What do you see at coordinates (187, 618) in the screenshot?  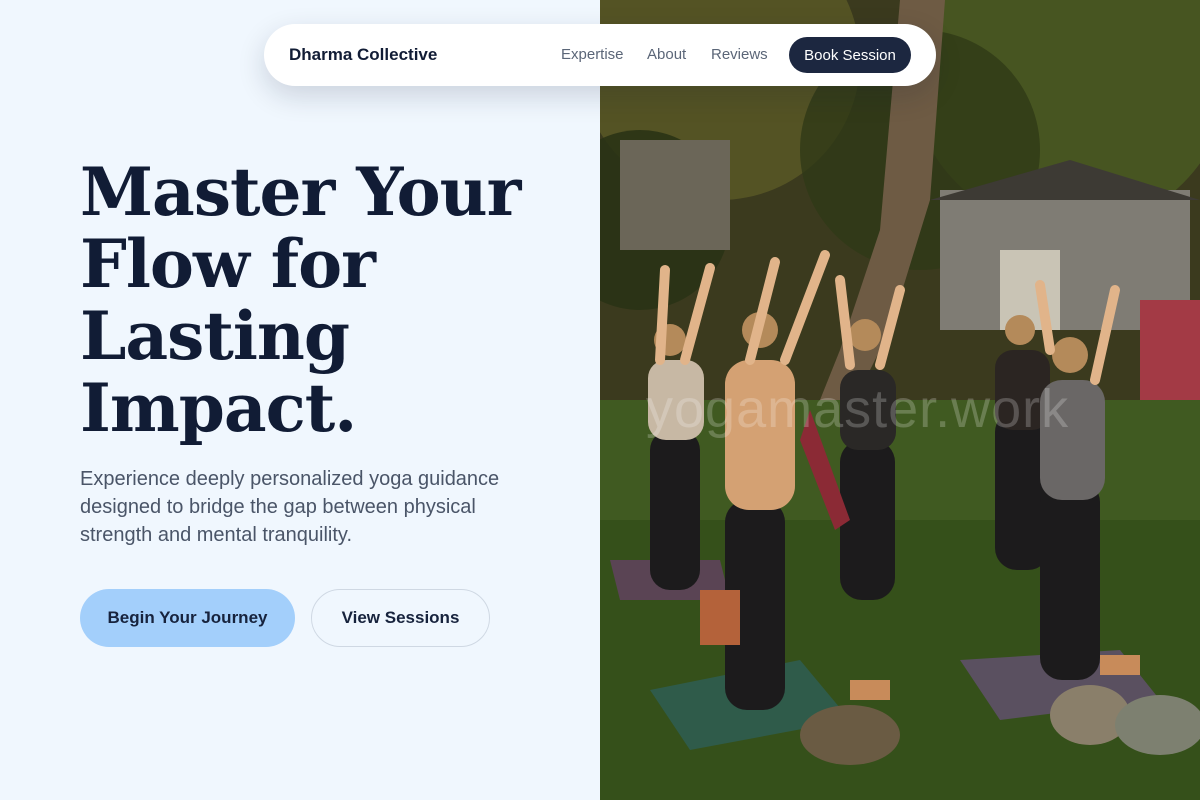 I see `begin-journey-button: Begin Your Journey` at bounding box center [187, 618].